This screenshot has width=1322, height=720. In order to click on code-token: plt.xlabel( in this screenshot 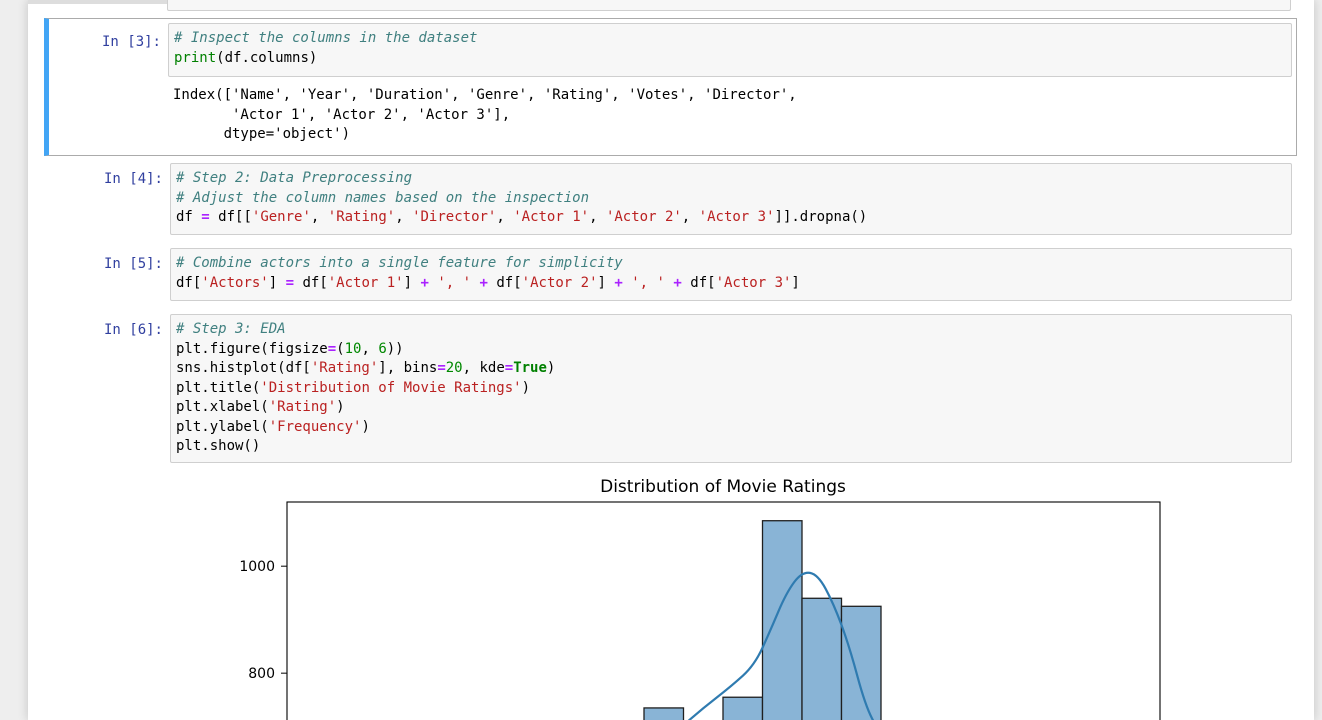, I will do `click(222, 407)`.